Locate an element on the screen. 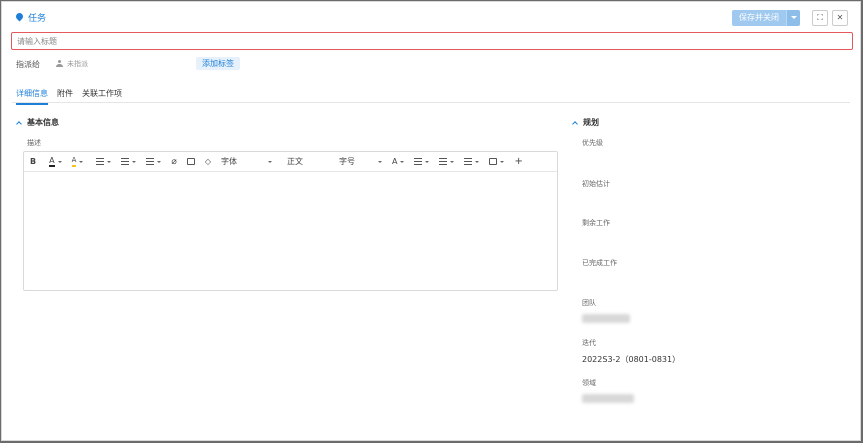  work-item-type: 任务 is located at coordinates (31, 17).